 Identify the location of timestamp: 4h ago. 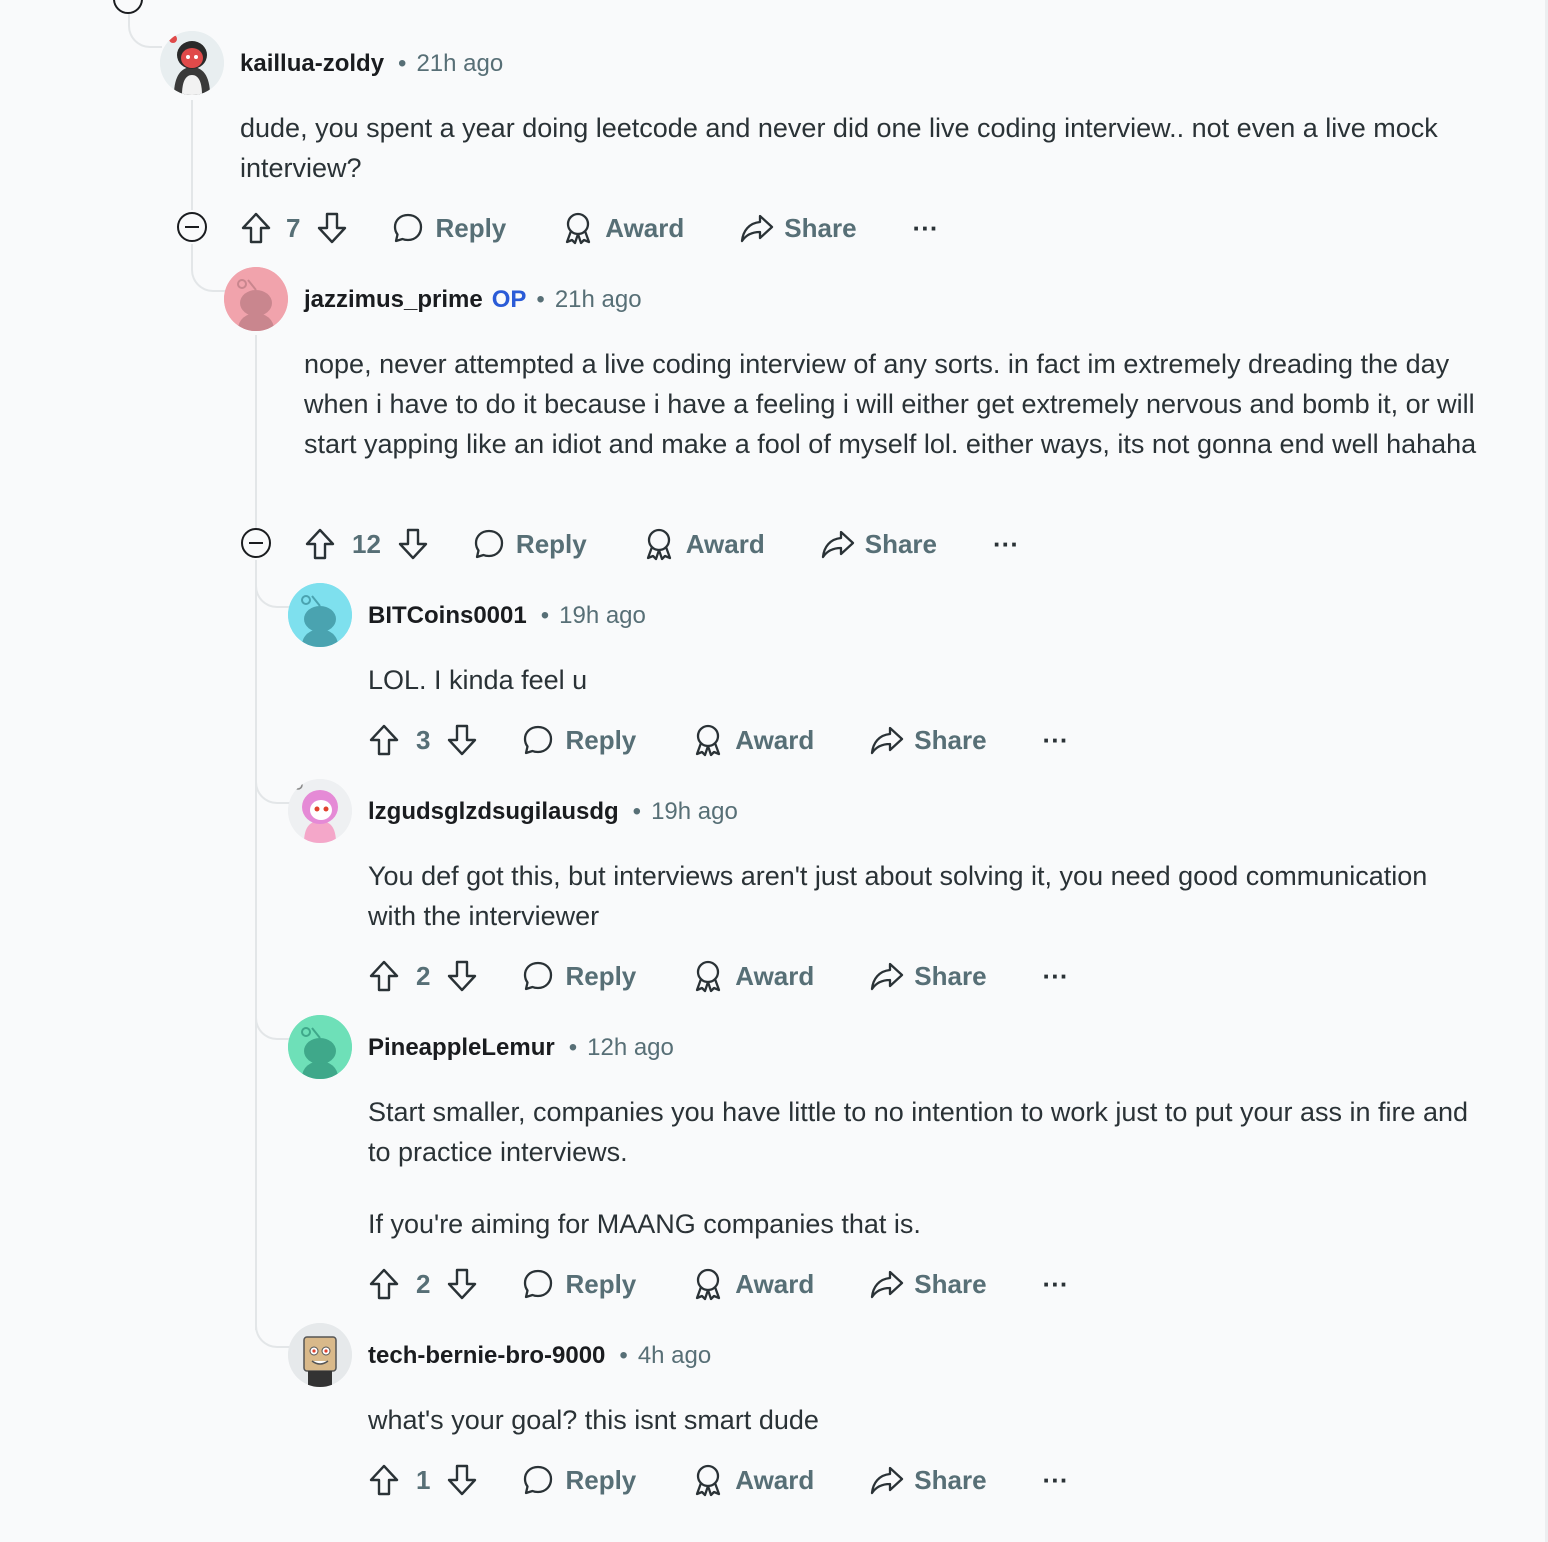
(674, 1356).